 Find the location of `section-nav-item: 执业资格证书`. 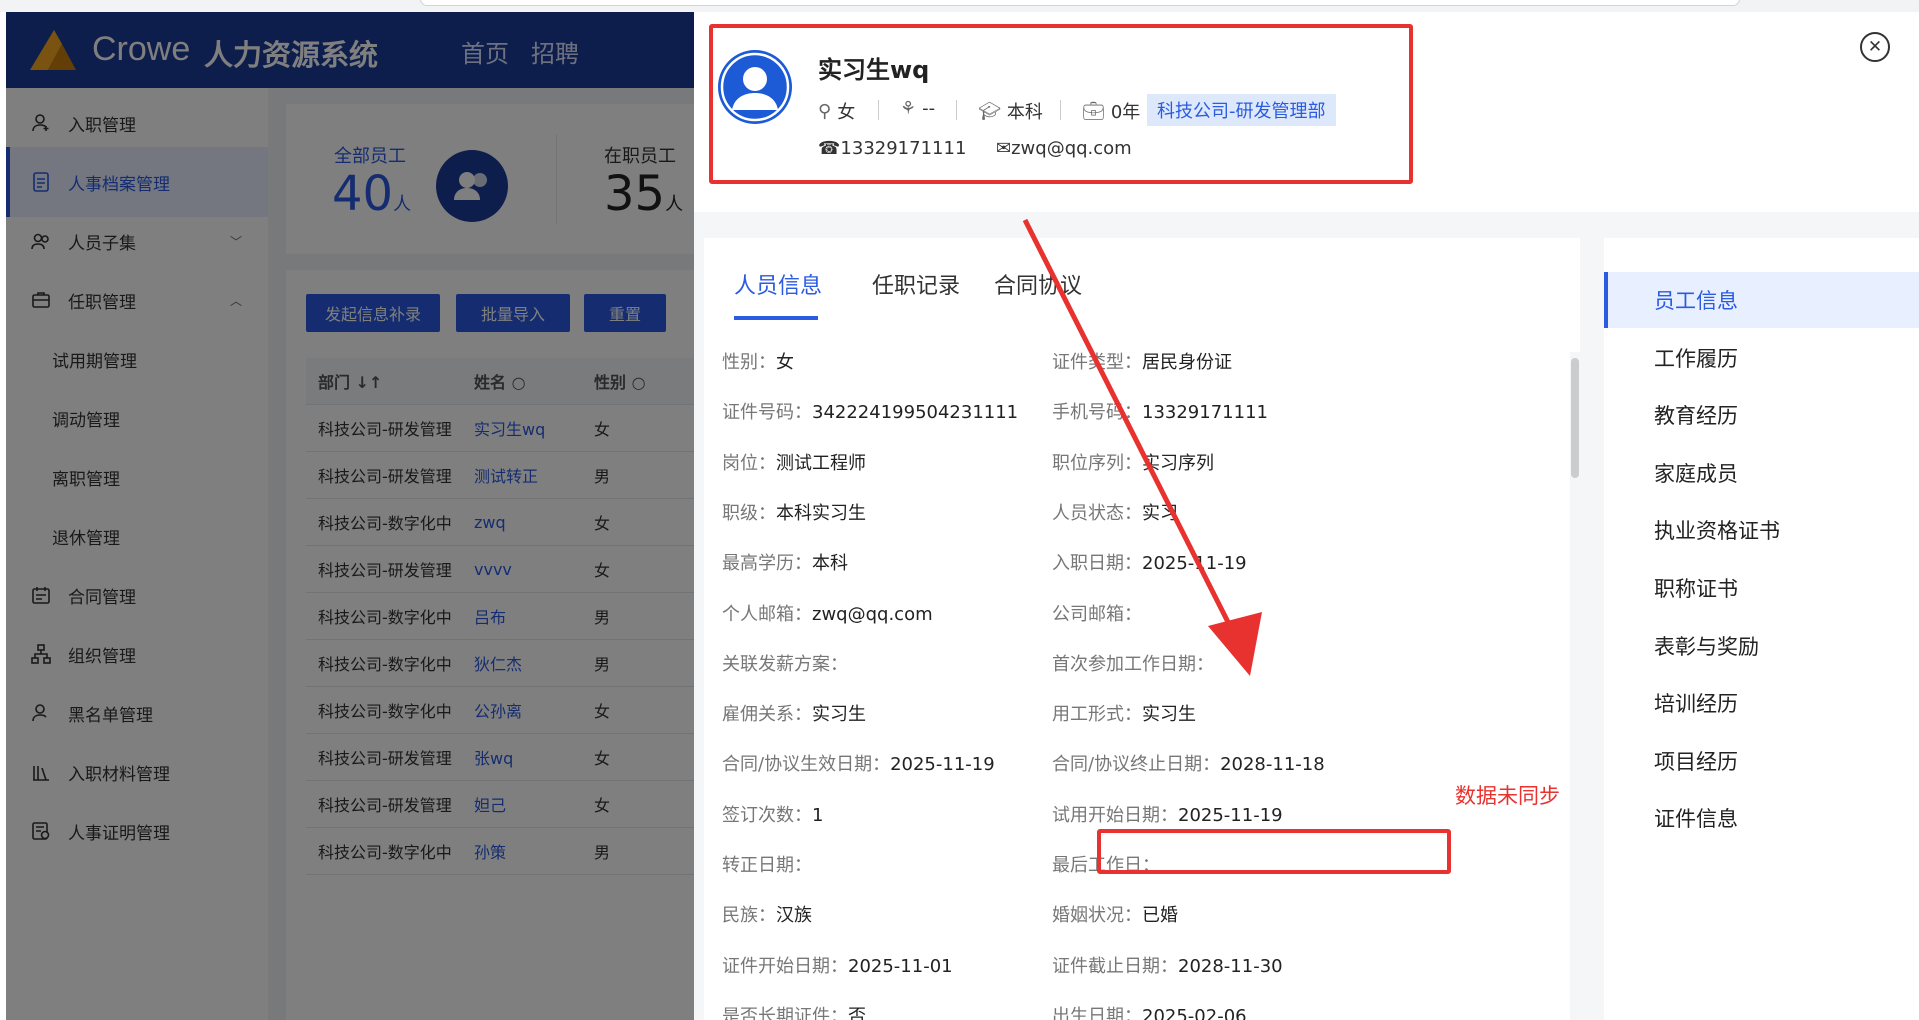

section-nav-item: 执业资格证书 is located at coordinates (1761, 530).